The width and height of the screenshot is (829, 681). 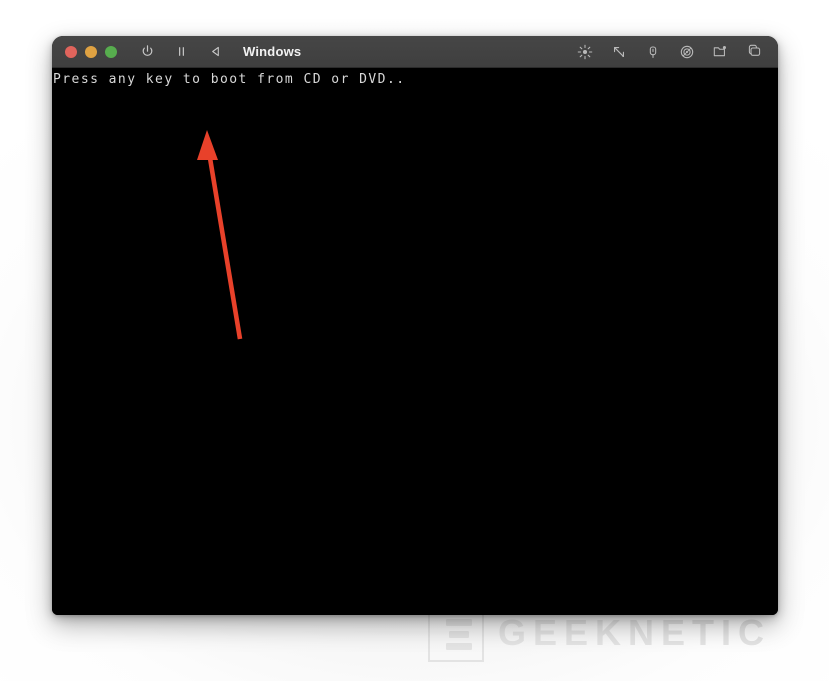 I want to click on watermark-text: GEEKNETIC, so click(x=635, y=632).